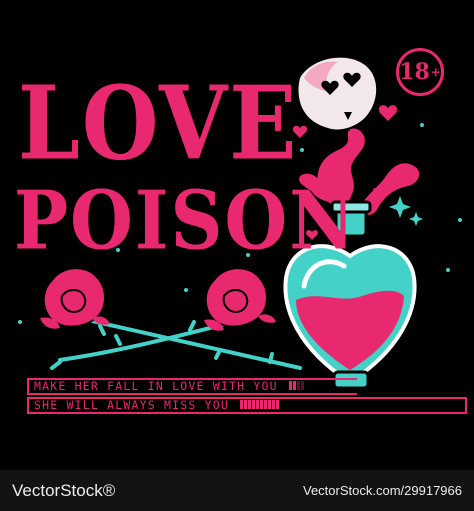 This screenshot has height=511, width=474. I want to click on title-poison: POISON, so click(186, 220).